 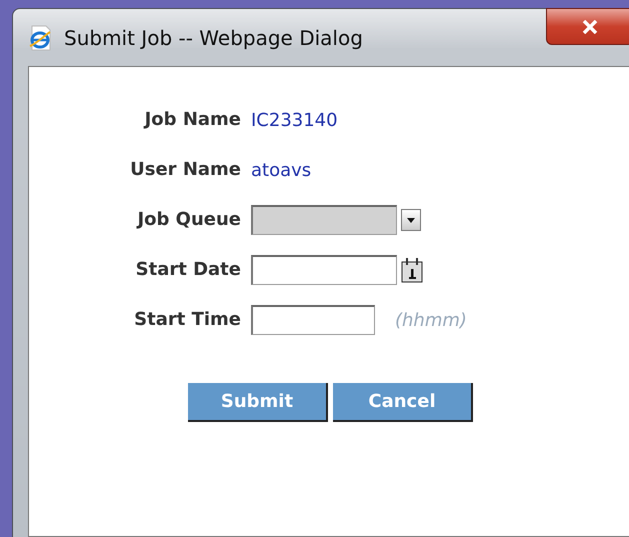 What do you see at coordinates (187, 270) in the screenshot?
I see `field-label: Start Date` at bounding box center [187, 270].